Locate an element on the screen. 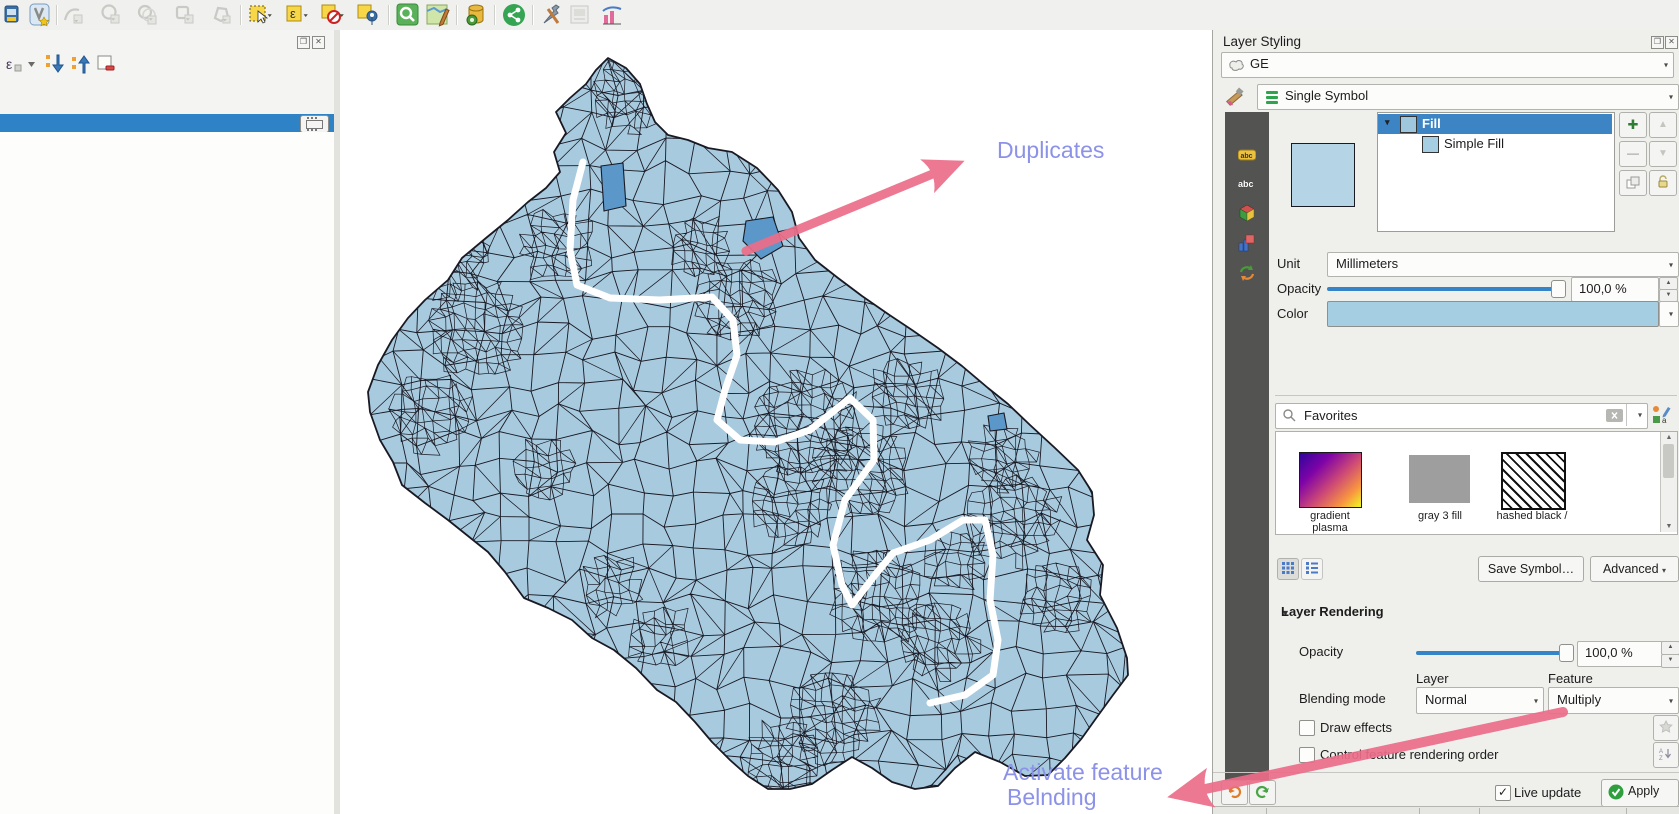  edit-map-icon is located at coordinates (438, 15).